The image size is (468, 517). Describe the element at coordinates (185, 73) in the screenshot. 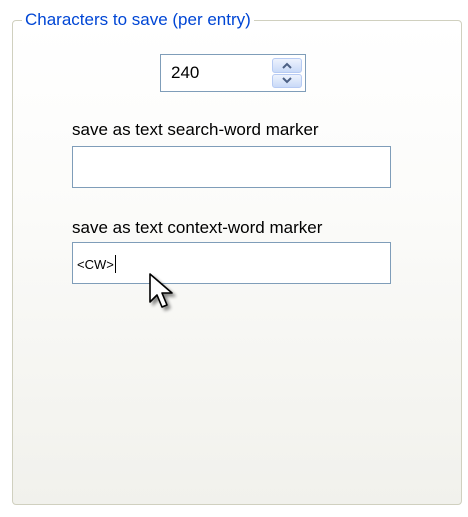

I see `characters-spinner-value: 240` at that location.